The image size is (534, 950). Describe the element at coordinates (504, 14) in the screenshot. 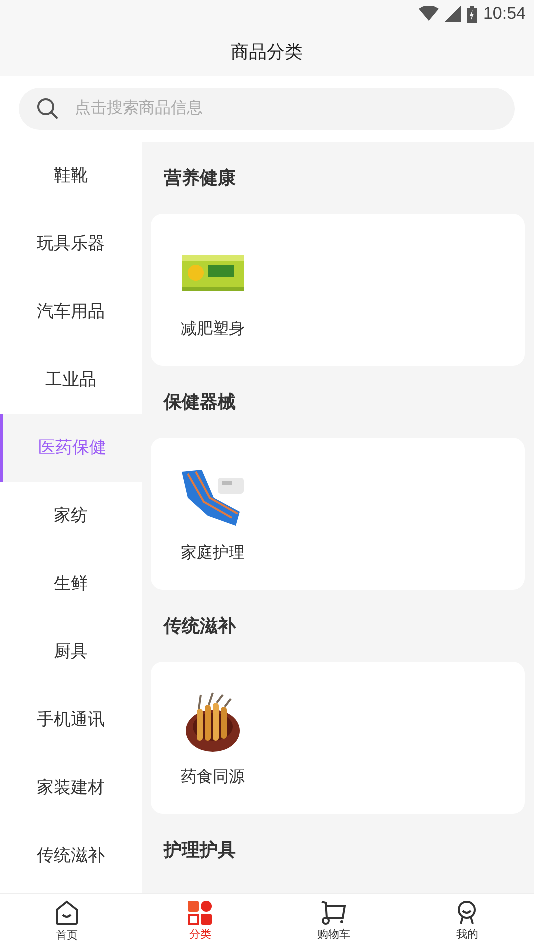

I see `status-time: 10:54` at that location.